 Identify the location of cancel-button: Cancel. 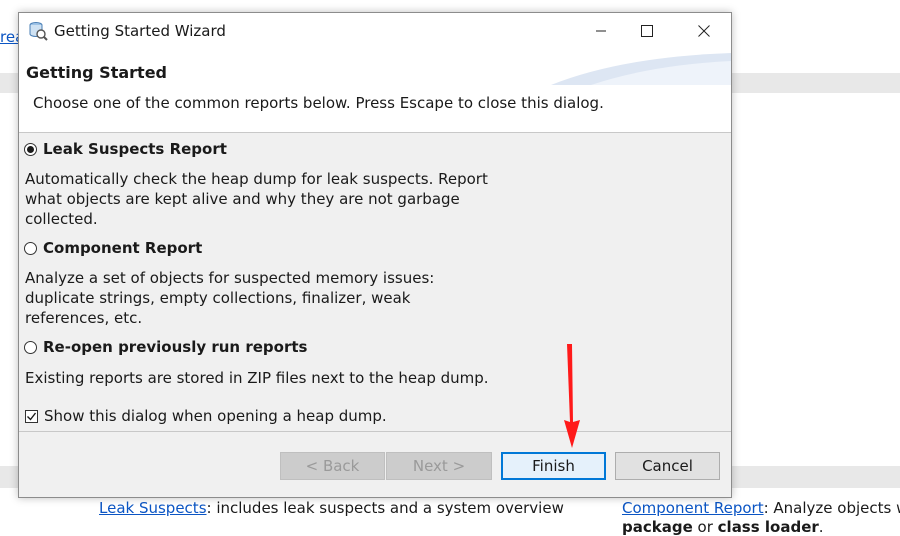
(667, 466).